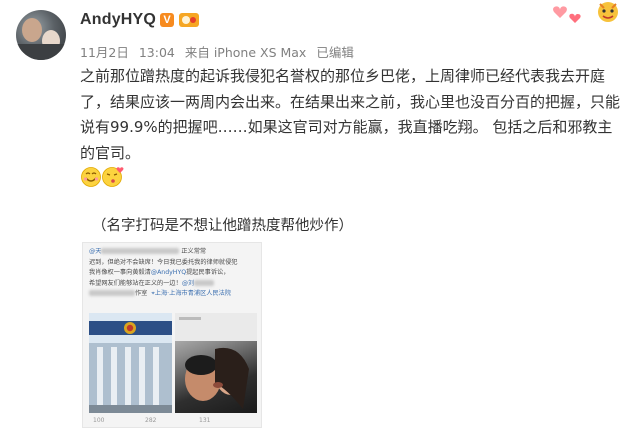 This screenshot has height=446, width=640. What do you see at coordinates (41, 52) in the screenshot?
I see `avatar-shirt` at bounding box center [41, 52].